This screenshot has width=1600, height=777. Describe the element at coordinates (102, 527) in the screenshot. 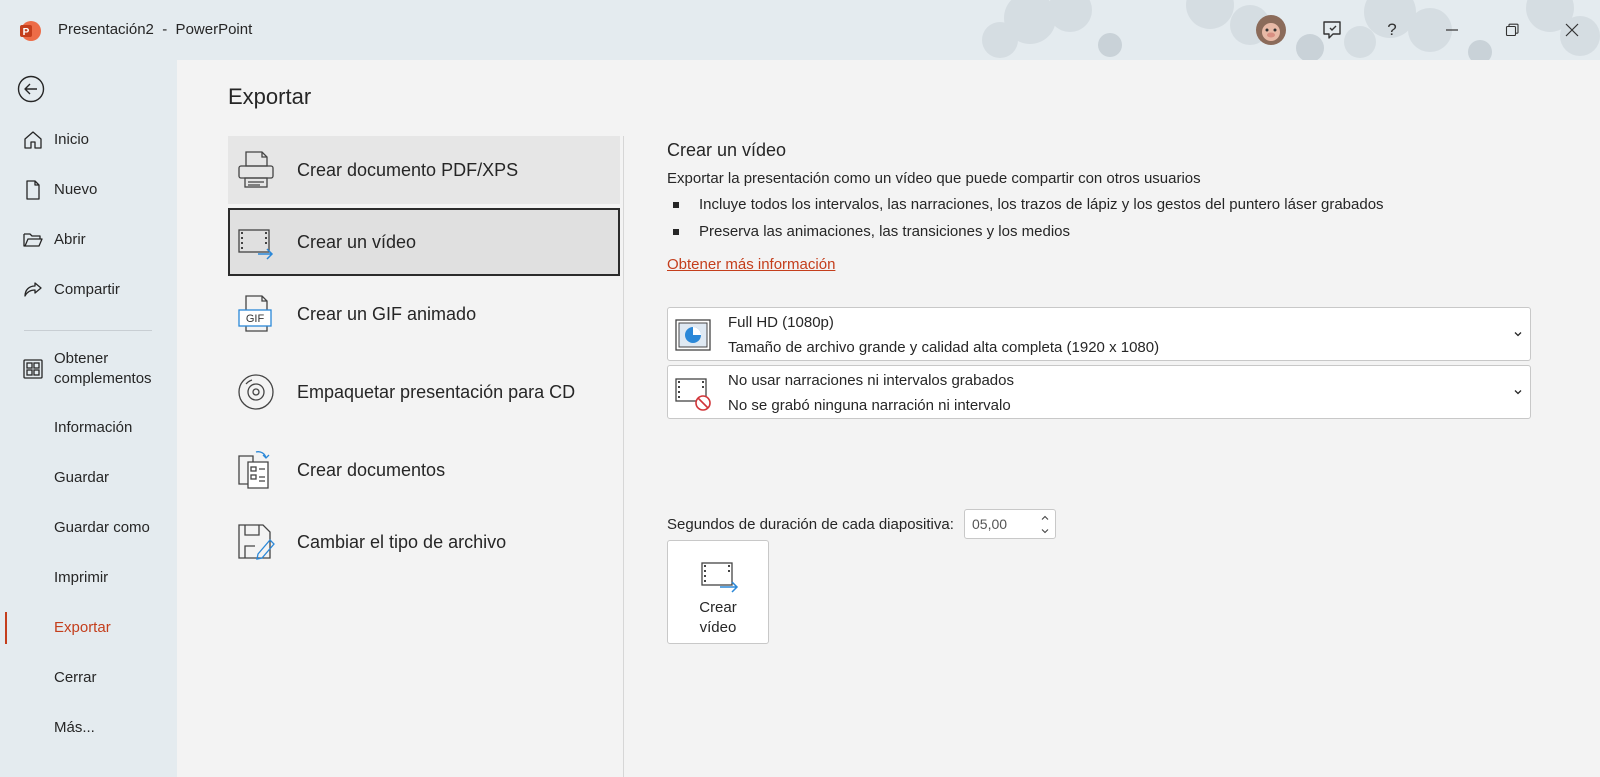

I see `sidebar-item-label: Guardar como` at that location.